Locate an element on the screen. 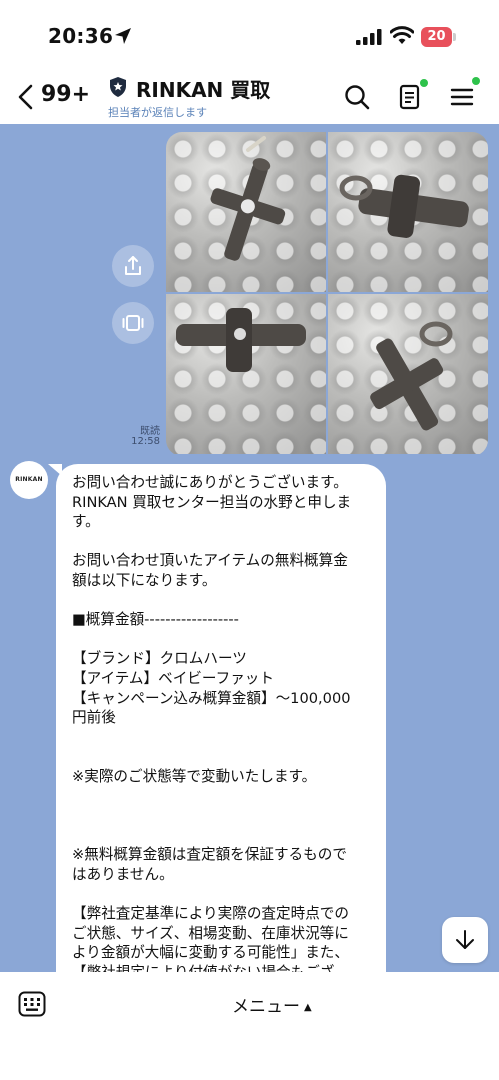 The image size is (499, 1080). expand-icon is located at coordinates (133, 323).